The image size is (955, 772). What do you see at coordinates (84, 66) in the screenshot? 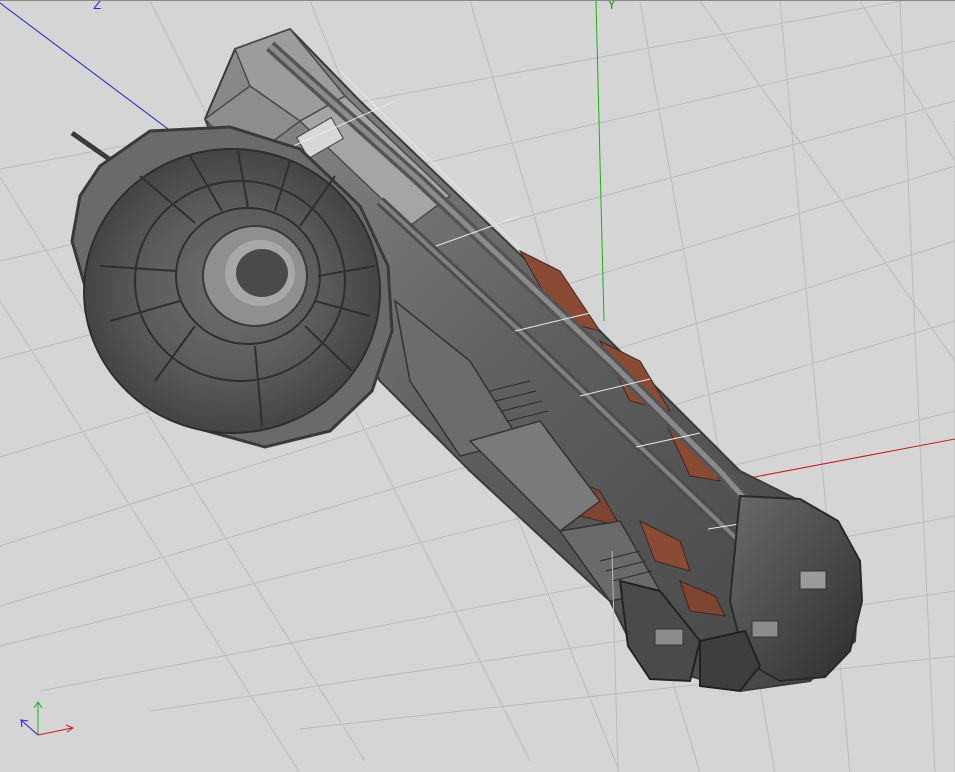
I see `z-axis-line` at bounding box center [84, 66].